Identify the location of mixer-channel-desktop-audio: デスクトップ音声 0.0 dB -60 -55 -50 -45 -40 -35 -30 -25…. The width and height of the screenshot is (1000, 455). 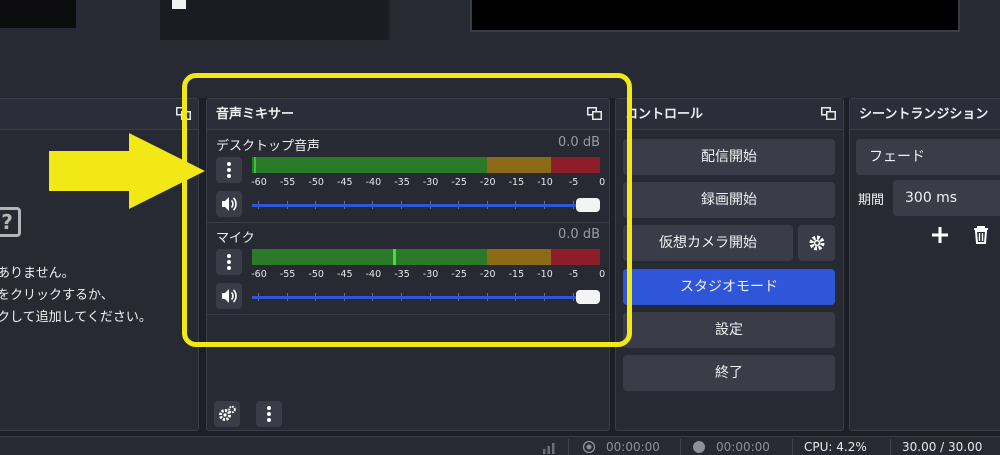
(408, 177).